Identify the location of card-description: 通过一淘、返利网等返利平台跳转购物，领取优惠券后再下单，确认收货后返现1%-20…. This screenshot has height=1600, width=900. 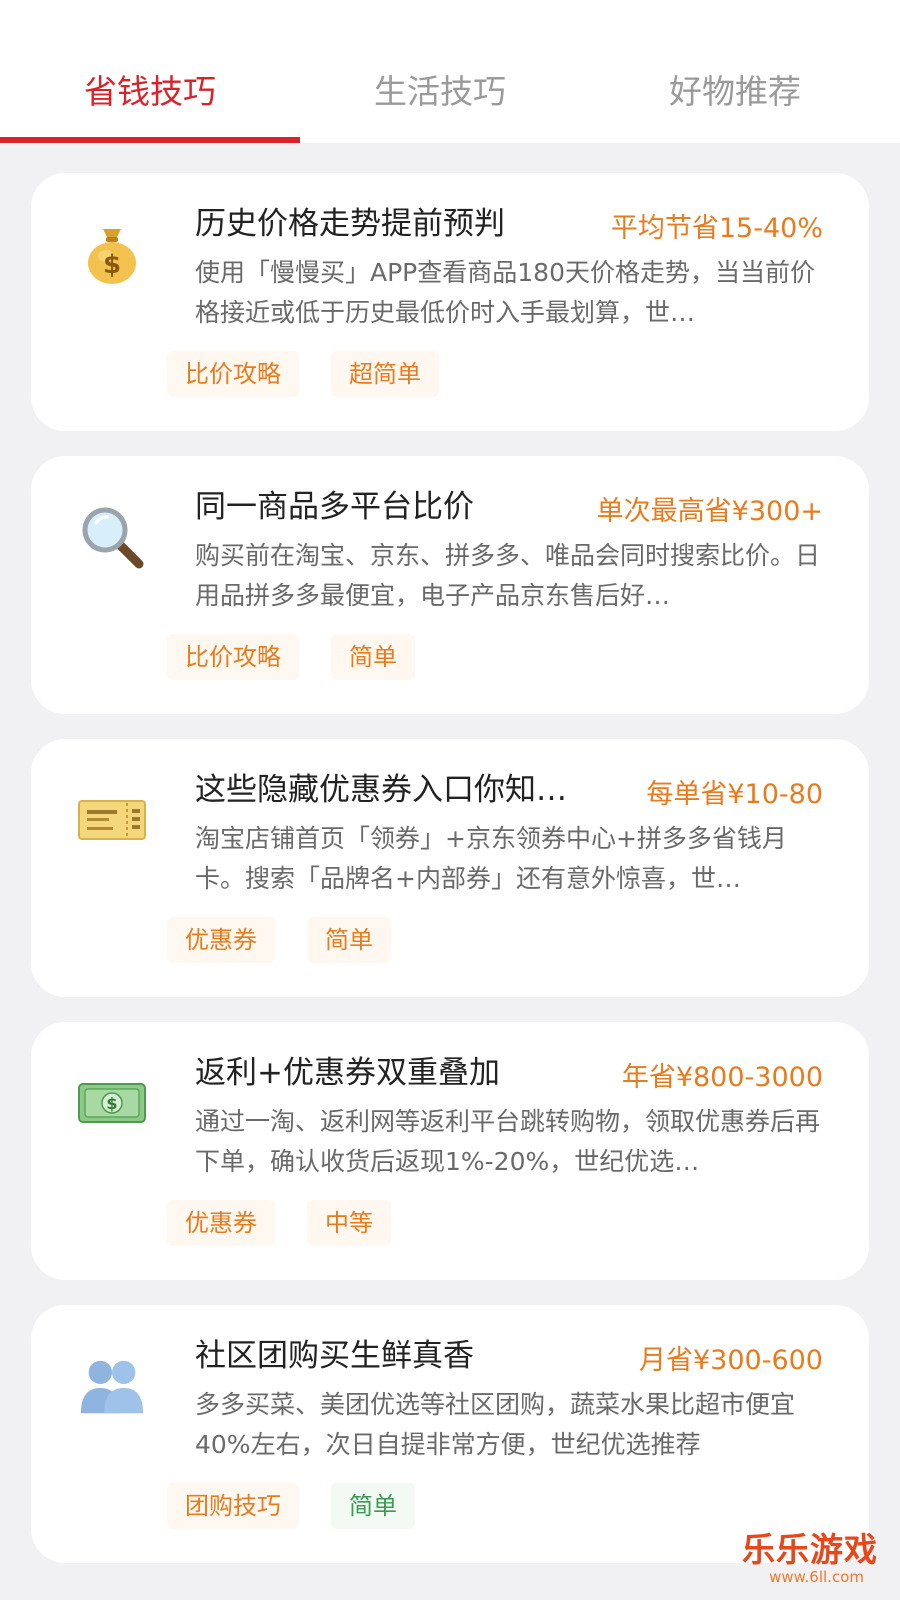
(508, 1141).